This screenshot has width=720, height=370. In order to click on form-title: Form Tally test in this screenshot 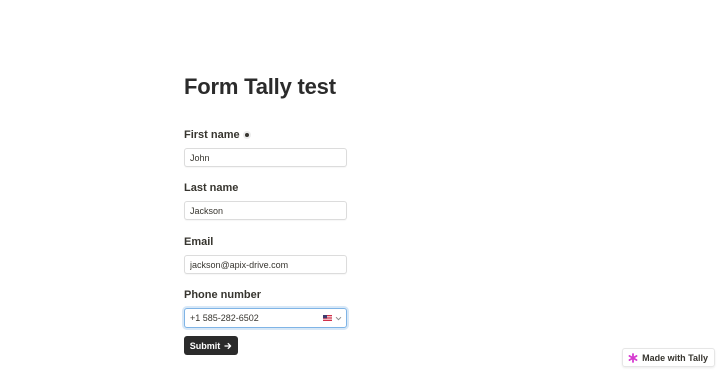, I will do `click(260, 86)`.